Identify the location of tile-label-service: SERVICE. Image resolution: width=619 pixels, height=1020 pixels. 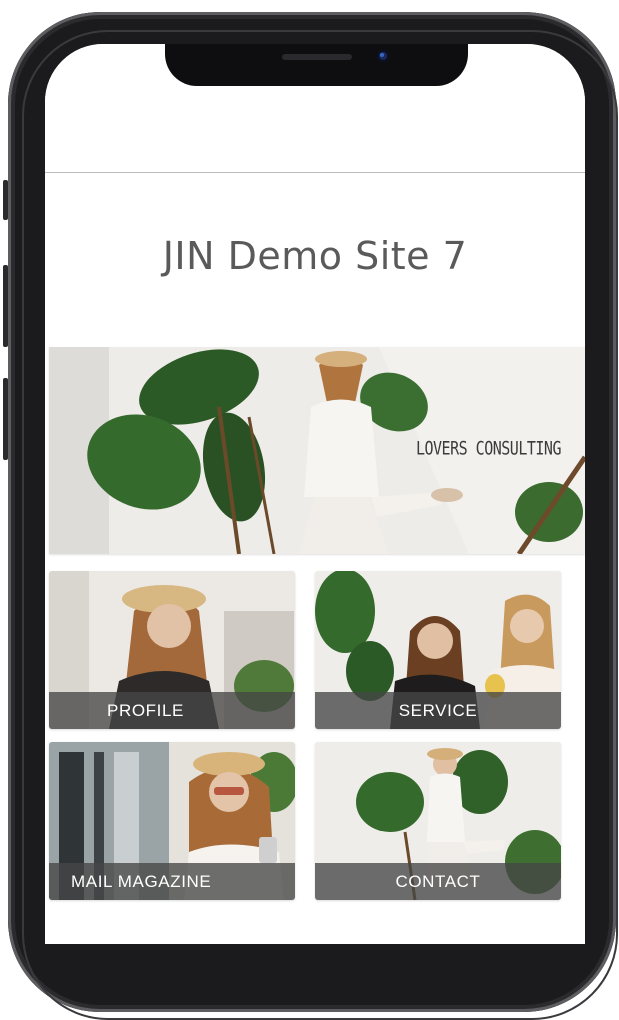
(438, 710).